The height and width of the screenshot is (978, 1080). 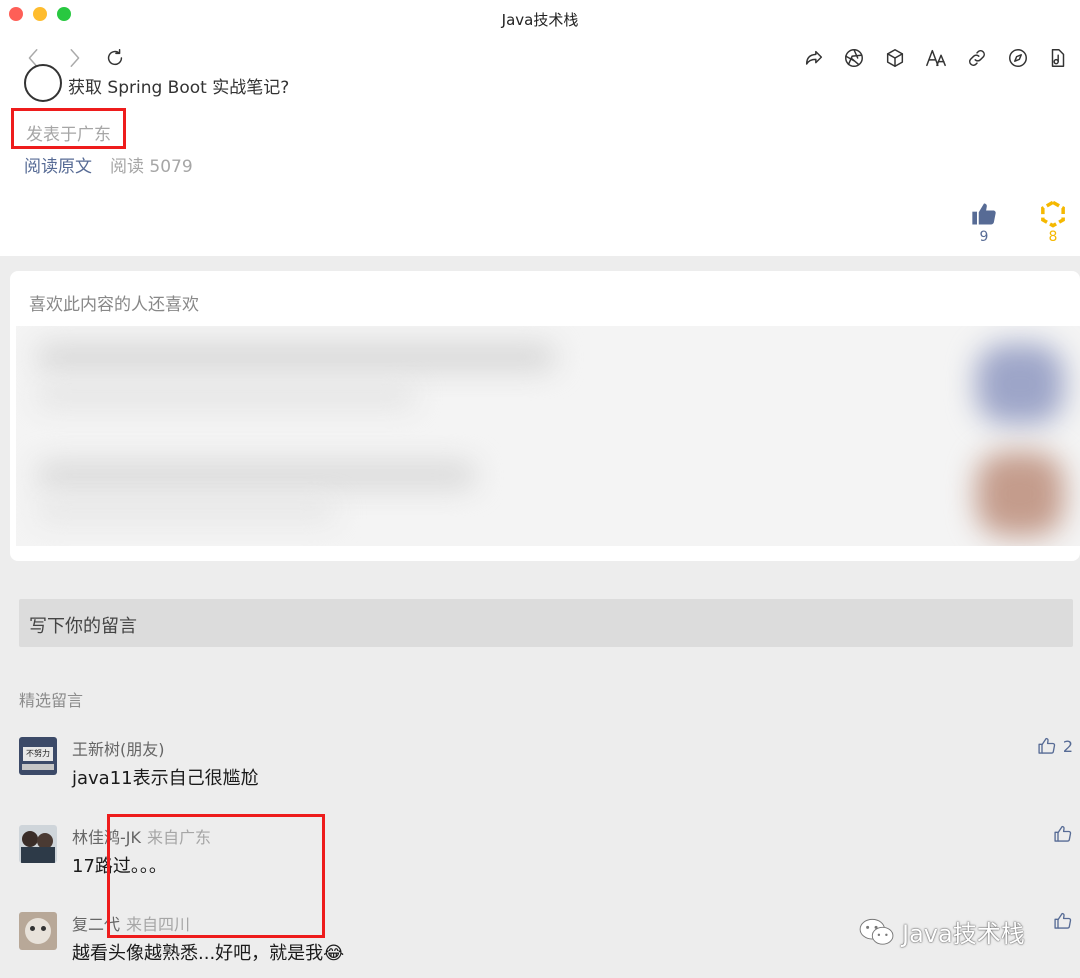 I want to click on share-icon, so click(x=814, y=58).